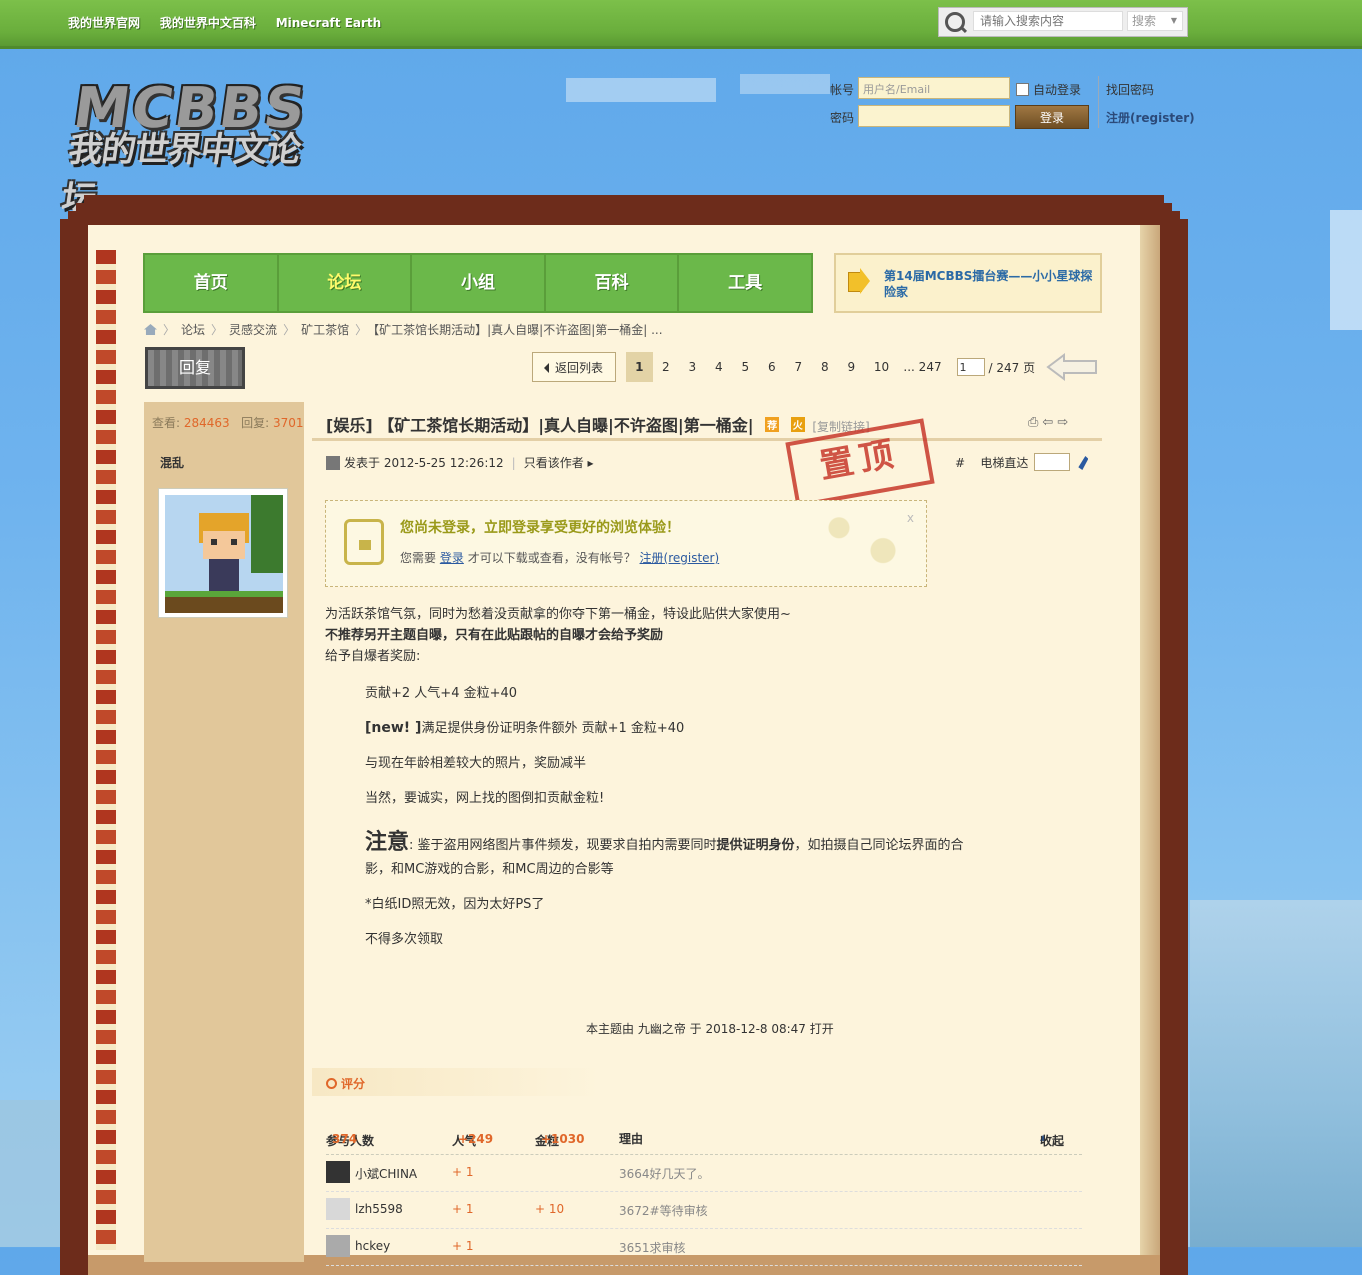 This screenshot has width=1362, height=1275. I want to click on author-name: 混乱, so click(172, 462).